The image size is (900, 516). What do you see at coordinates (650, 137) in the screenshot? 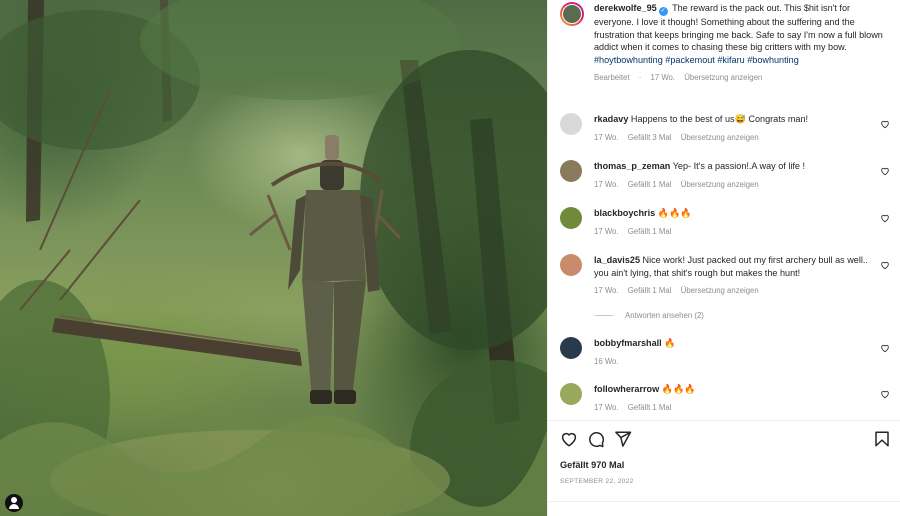
I see `comment-likes: Gefällt 3 Mal` at bounding box center [650, 137].